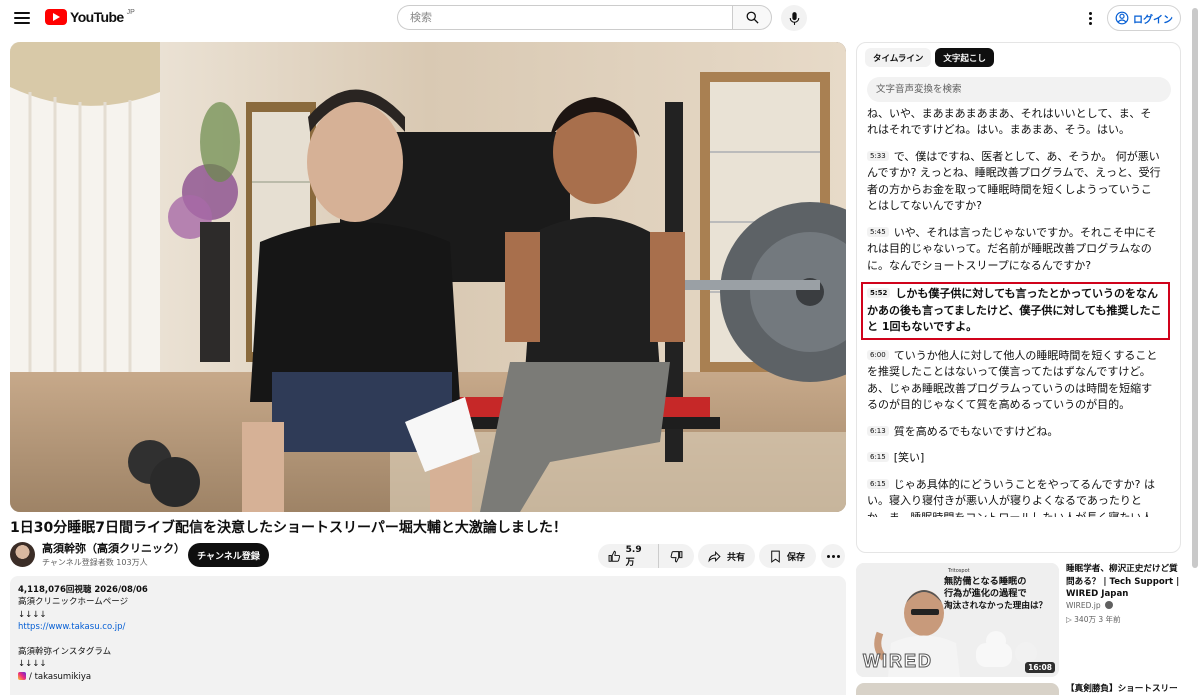 The height and width of the screenshot is (695, 1200). Describe the element at coordinates (1108, 605) in the screenshot. I see `verified-icon` at that location.